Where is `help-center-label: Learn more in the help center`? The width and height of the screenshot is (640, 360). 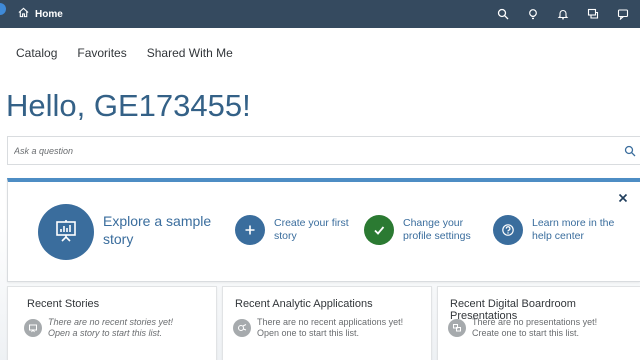
help-center-label: Learn more in the help center is located at coordinates (573, 229).